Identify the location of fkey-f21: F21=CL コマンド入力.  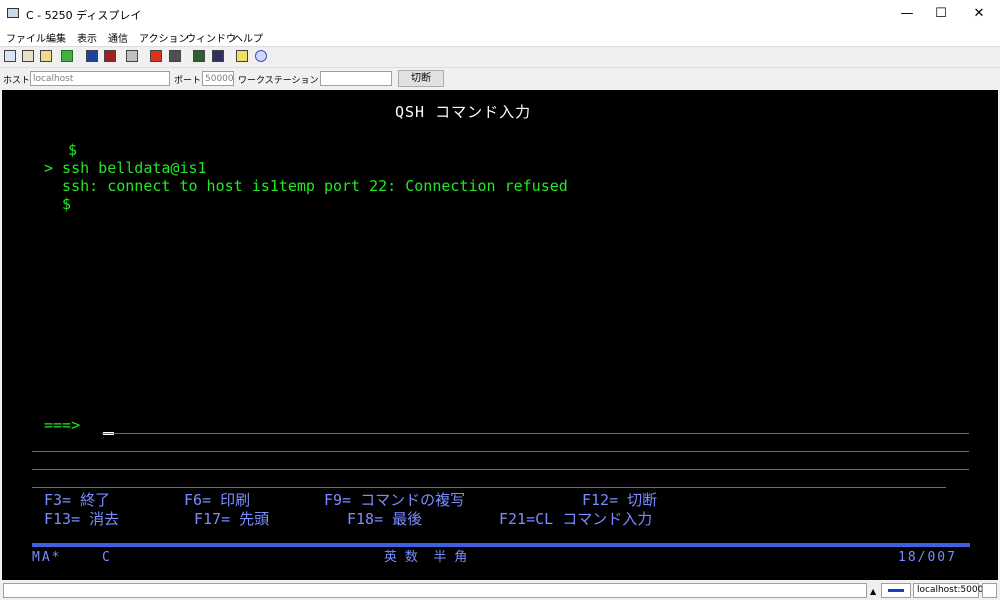
(575, 519).